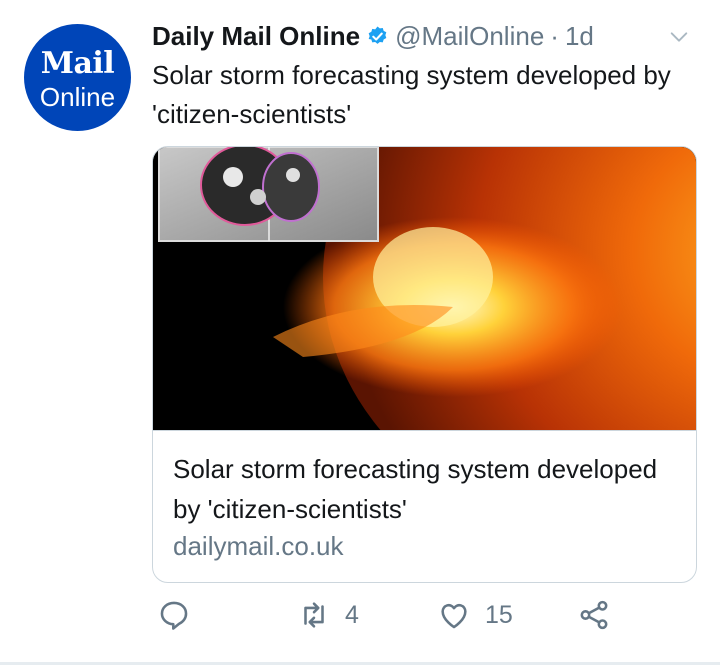 The width and height of the screenshot is (720, 665). I want to click on avatar: Mail Online, so click(77, 77).